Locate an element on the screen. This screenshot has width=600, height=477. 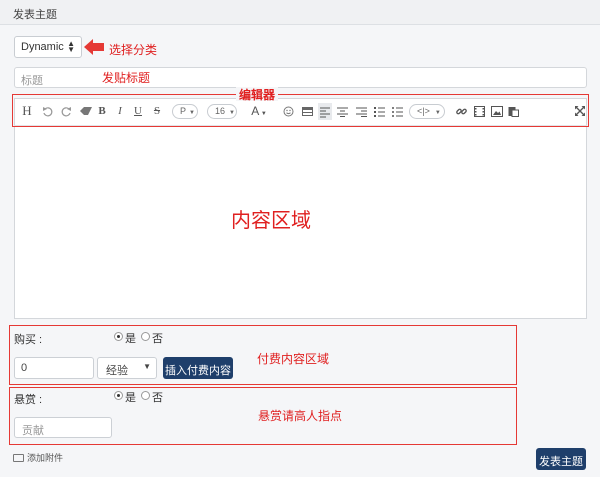
add-attachment-label: 添加附件 is located at coordinates (45, 458).